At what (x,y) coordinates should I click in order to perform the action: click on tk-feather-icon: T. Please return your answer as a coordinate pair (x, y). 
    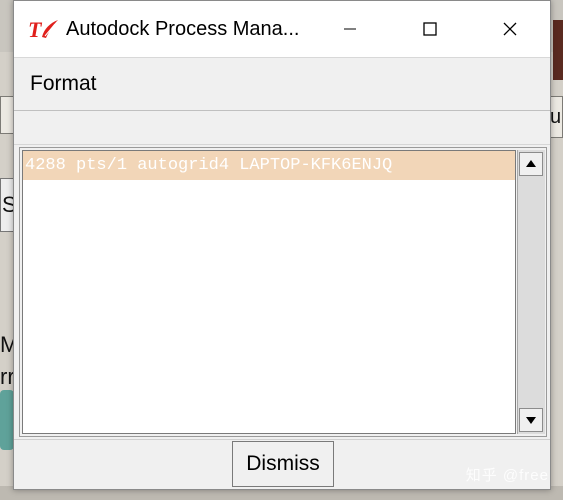
    Looking at the image, I should click on (45, 29).